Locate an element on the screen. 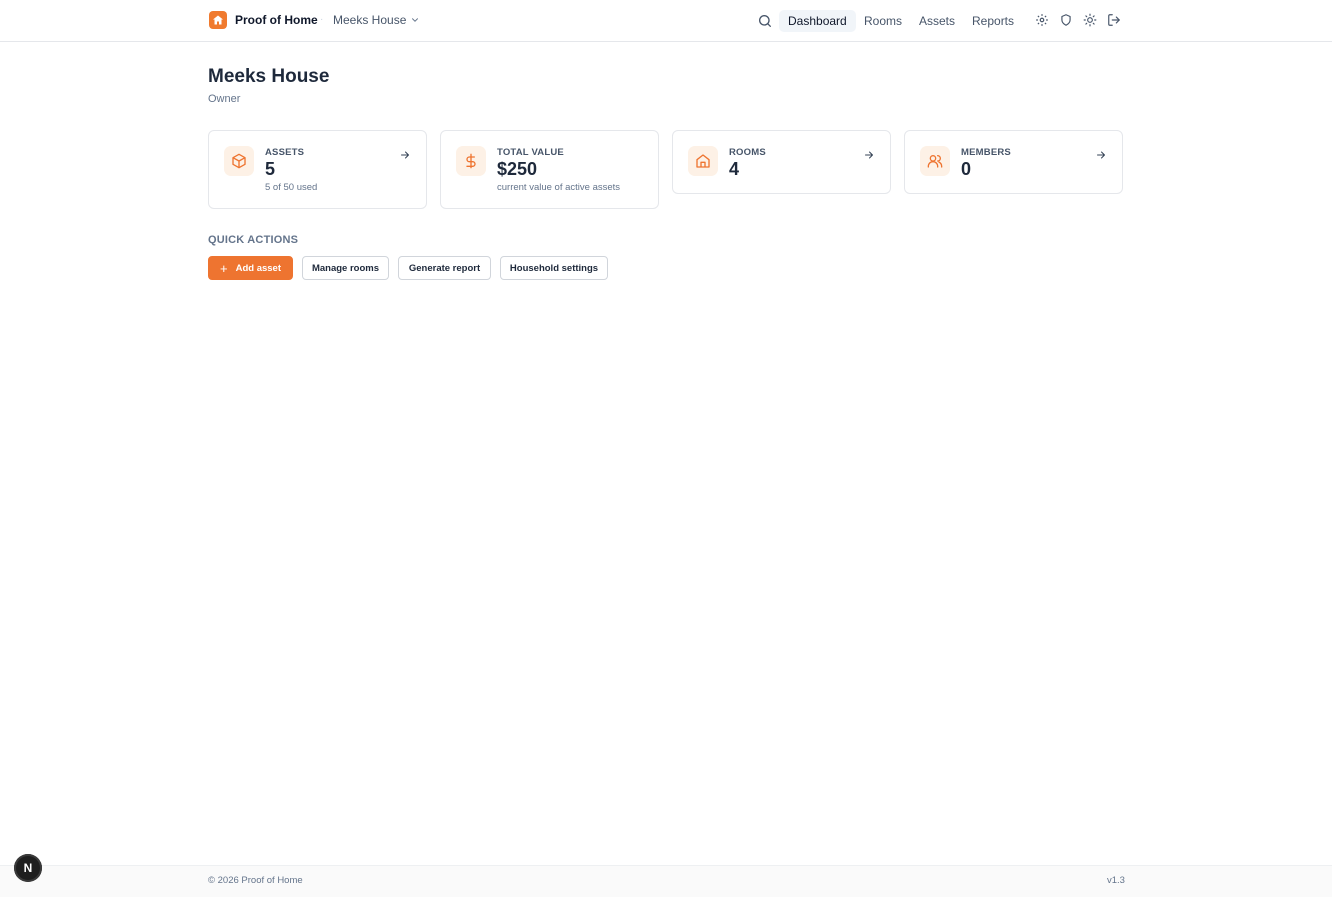 This screenshot has width=1332, height=897. quick-actions-title: QUICK ACTIONS is located at coordinates (253, 240).